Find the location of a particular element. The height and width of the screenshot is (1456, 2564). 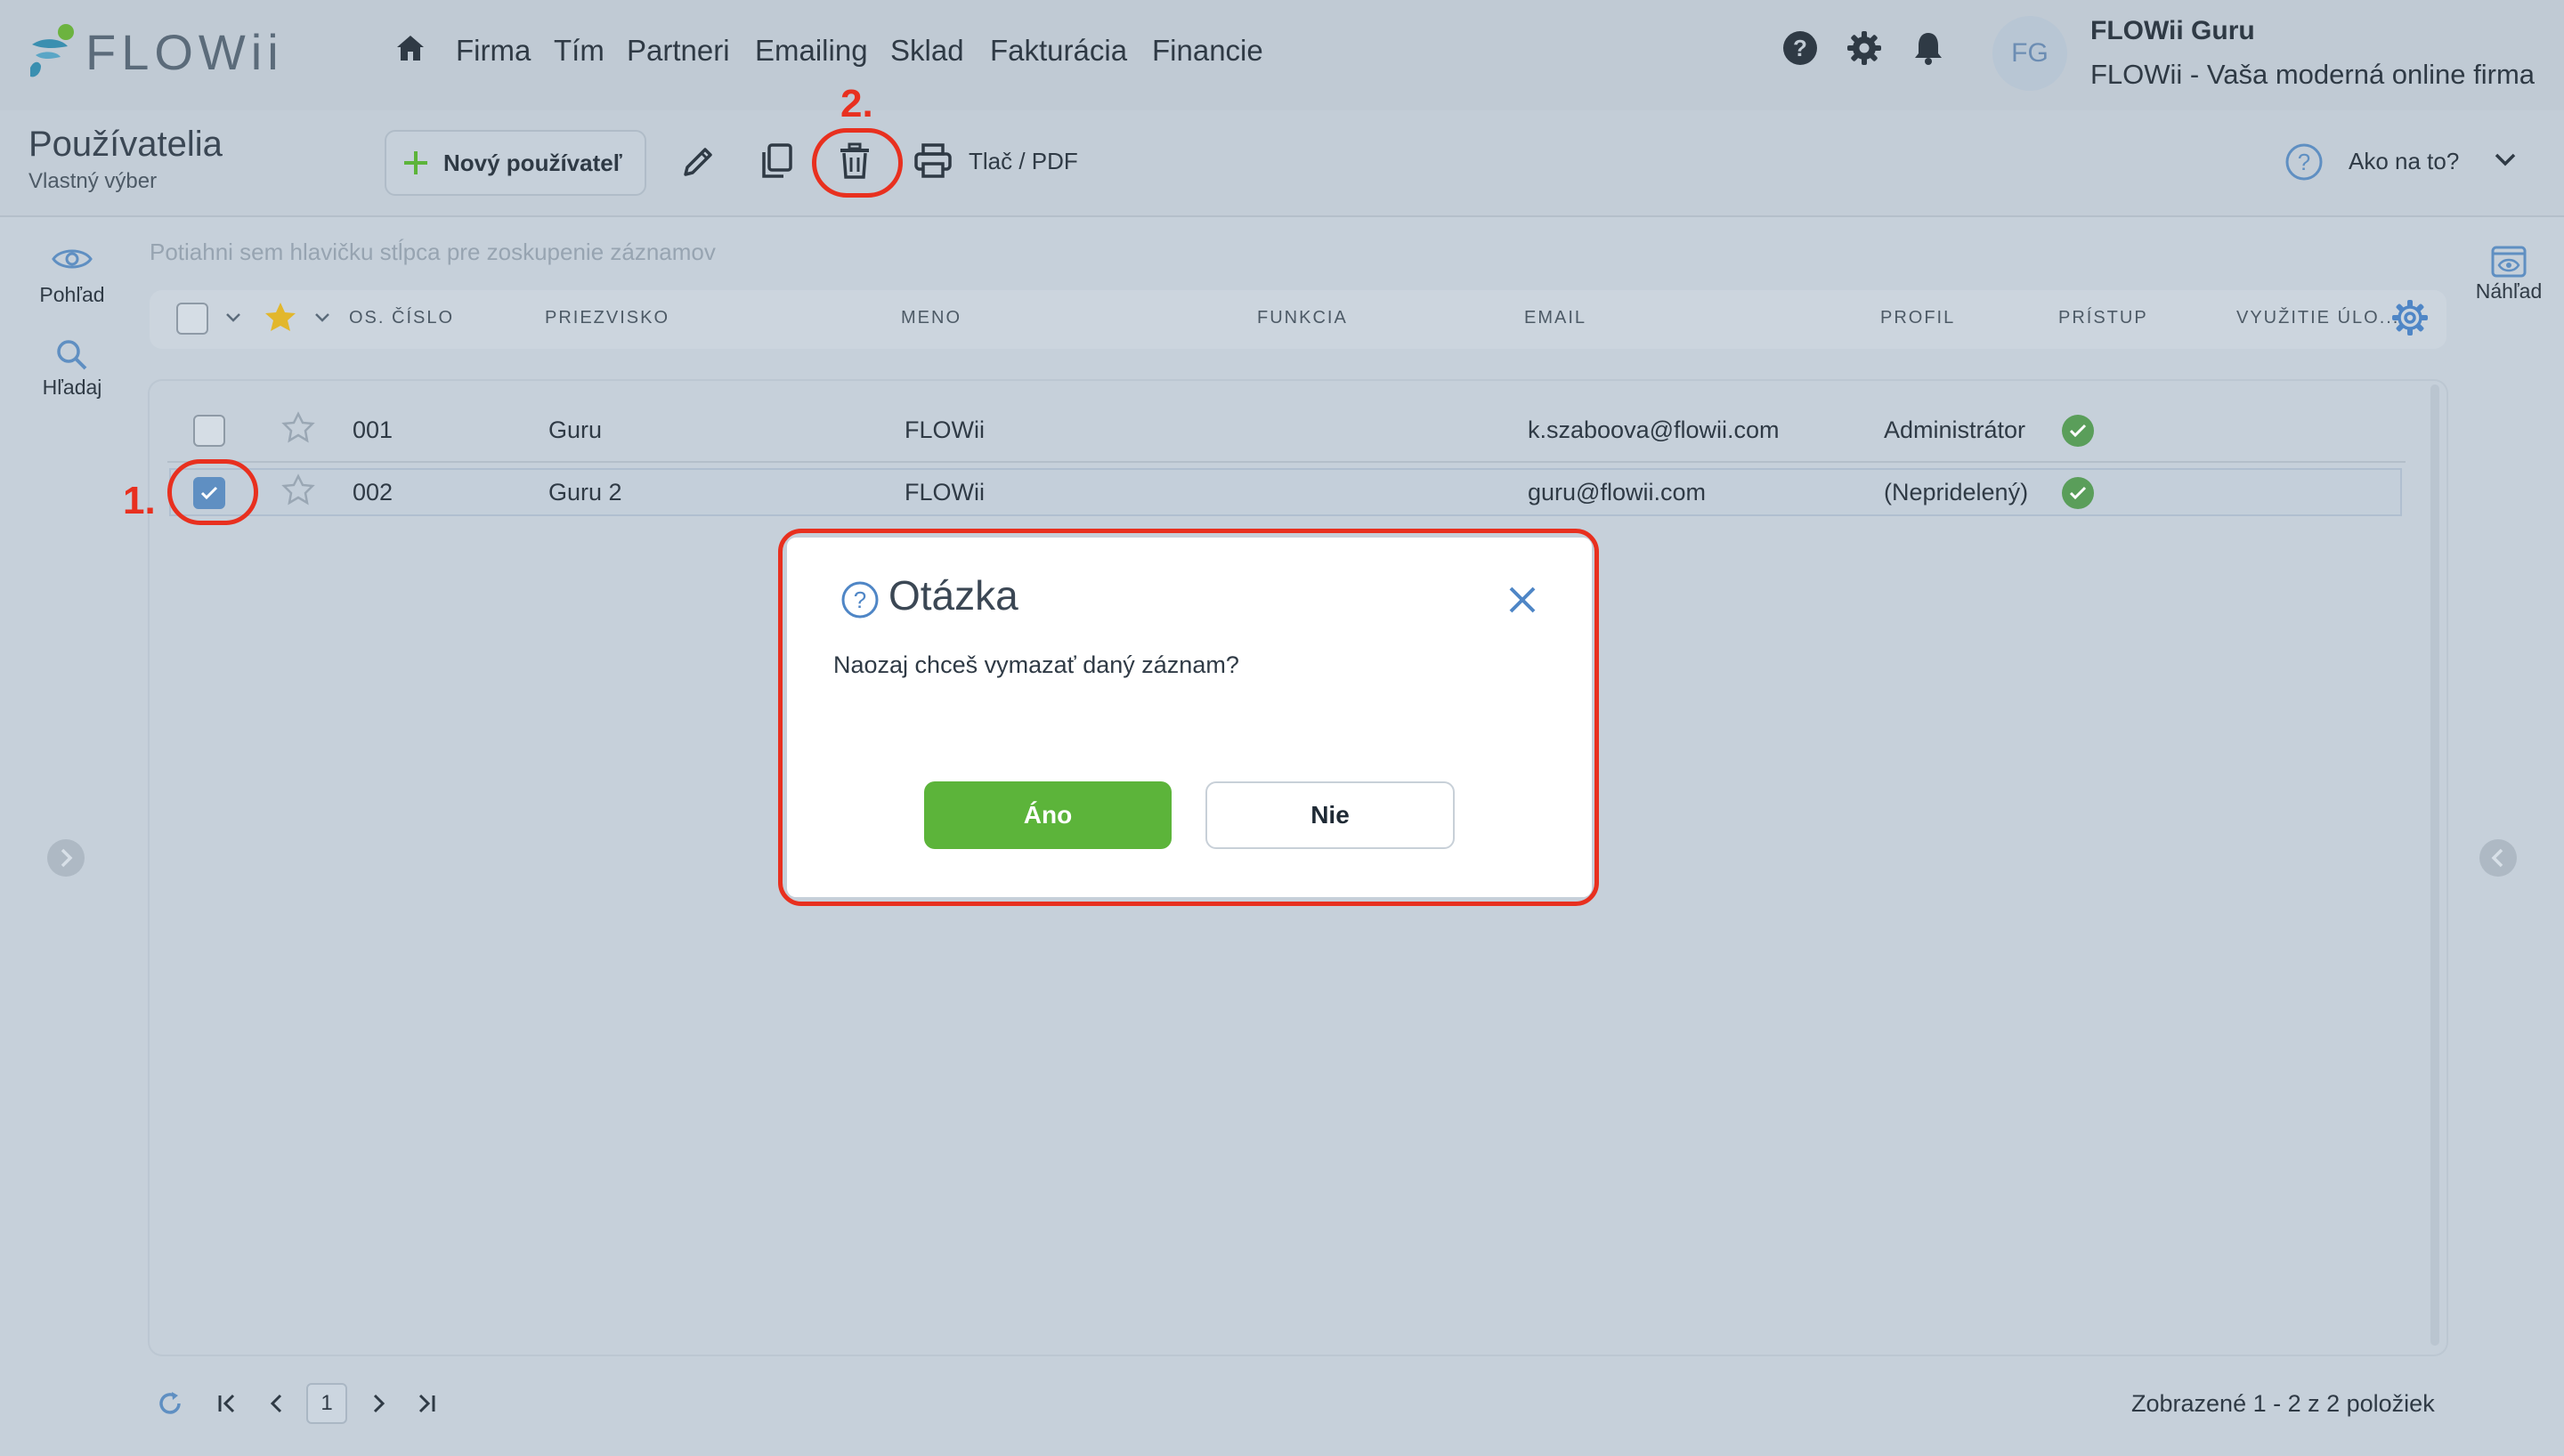

refresh-icon is located at coordinates (170, 1403).